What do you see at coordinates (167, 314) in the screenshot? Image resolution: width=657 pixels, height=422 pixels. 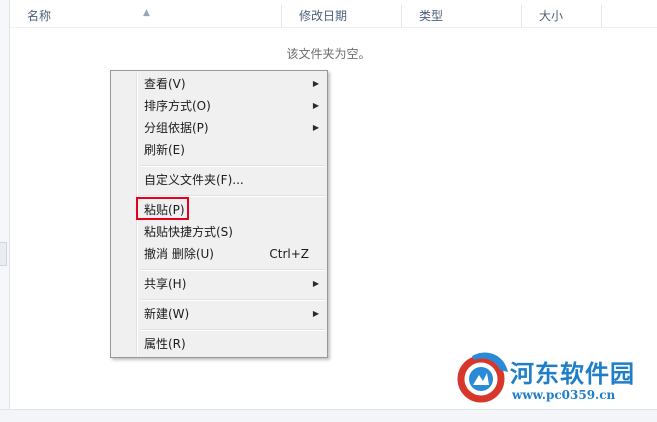 I see `menu-item-label: 新建(W)` at bounding box center [167, 314].